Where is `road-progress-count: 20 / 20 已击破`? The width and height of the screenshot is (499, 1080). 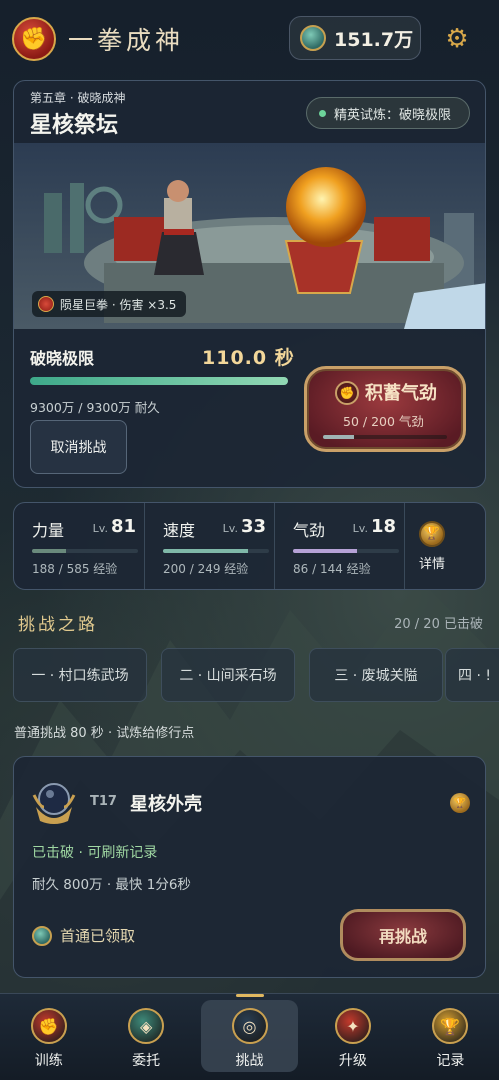 road-progress-count: 20 / 20 已击破 is located at coordinates (438, 624).